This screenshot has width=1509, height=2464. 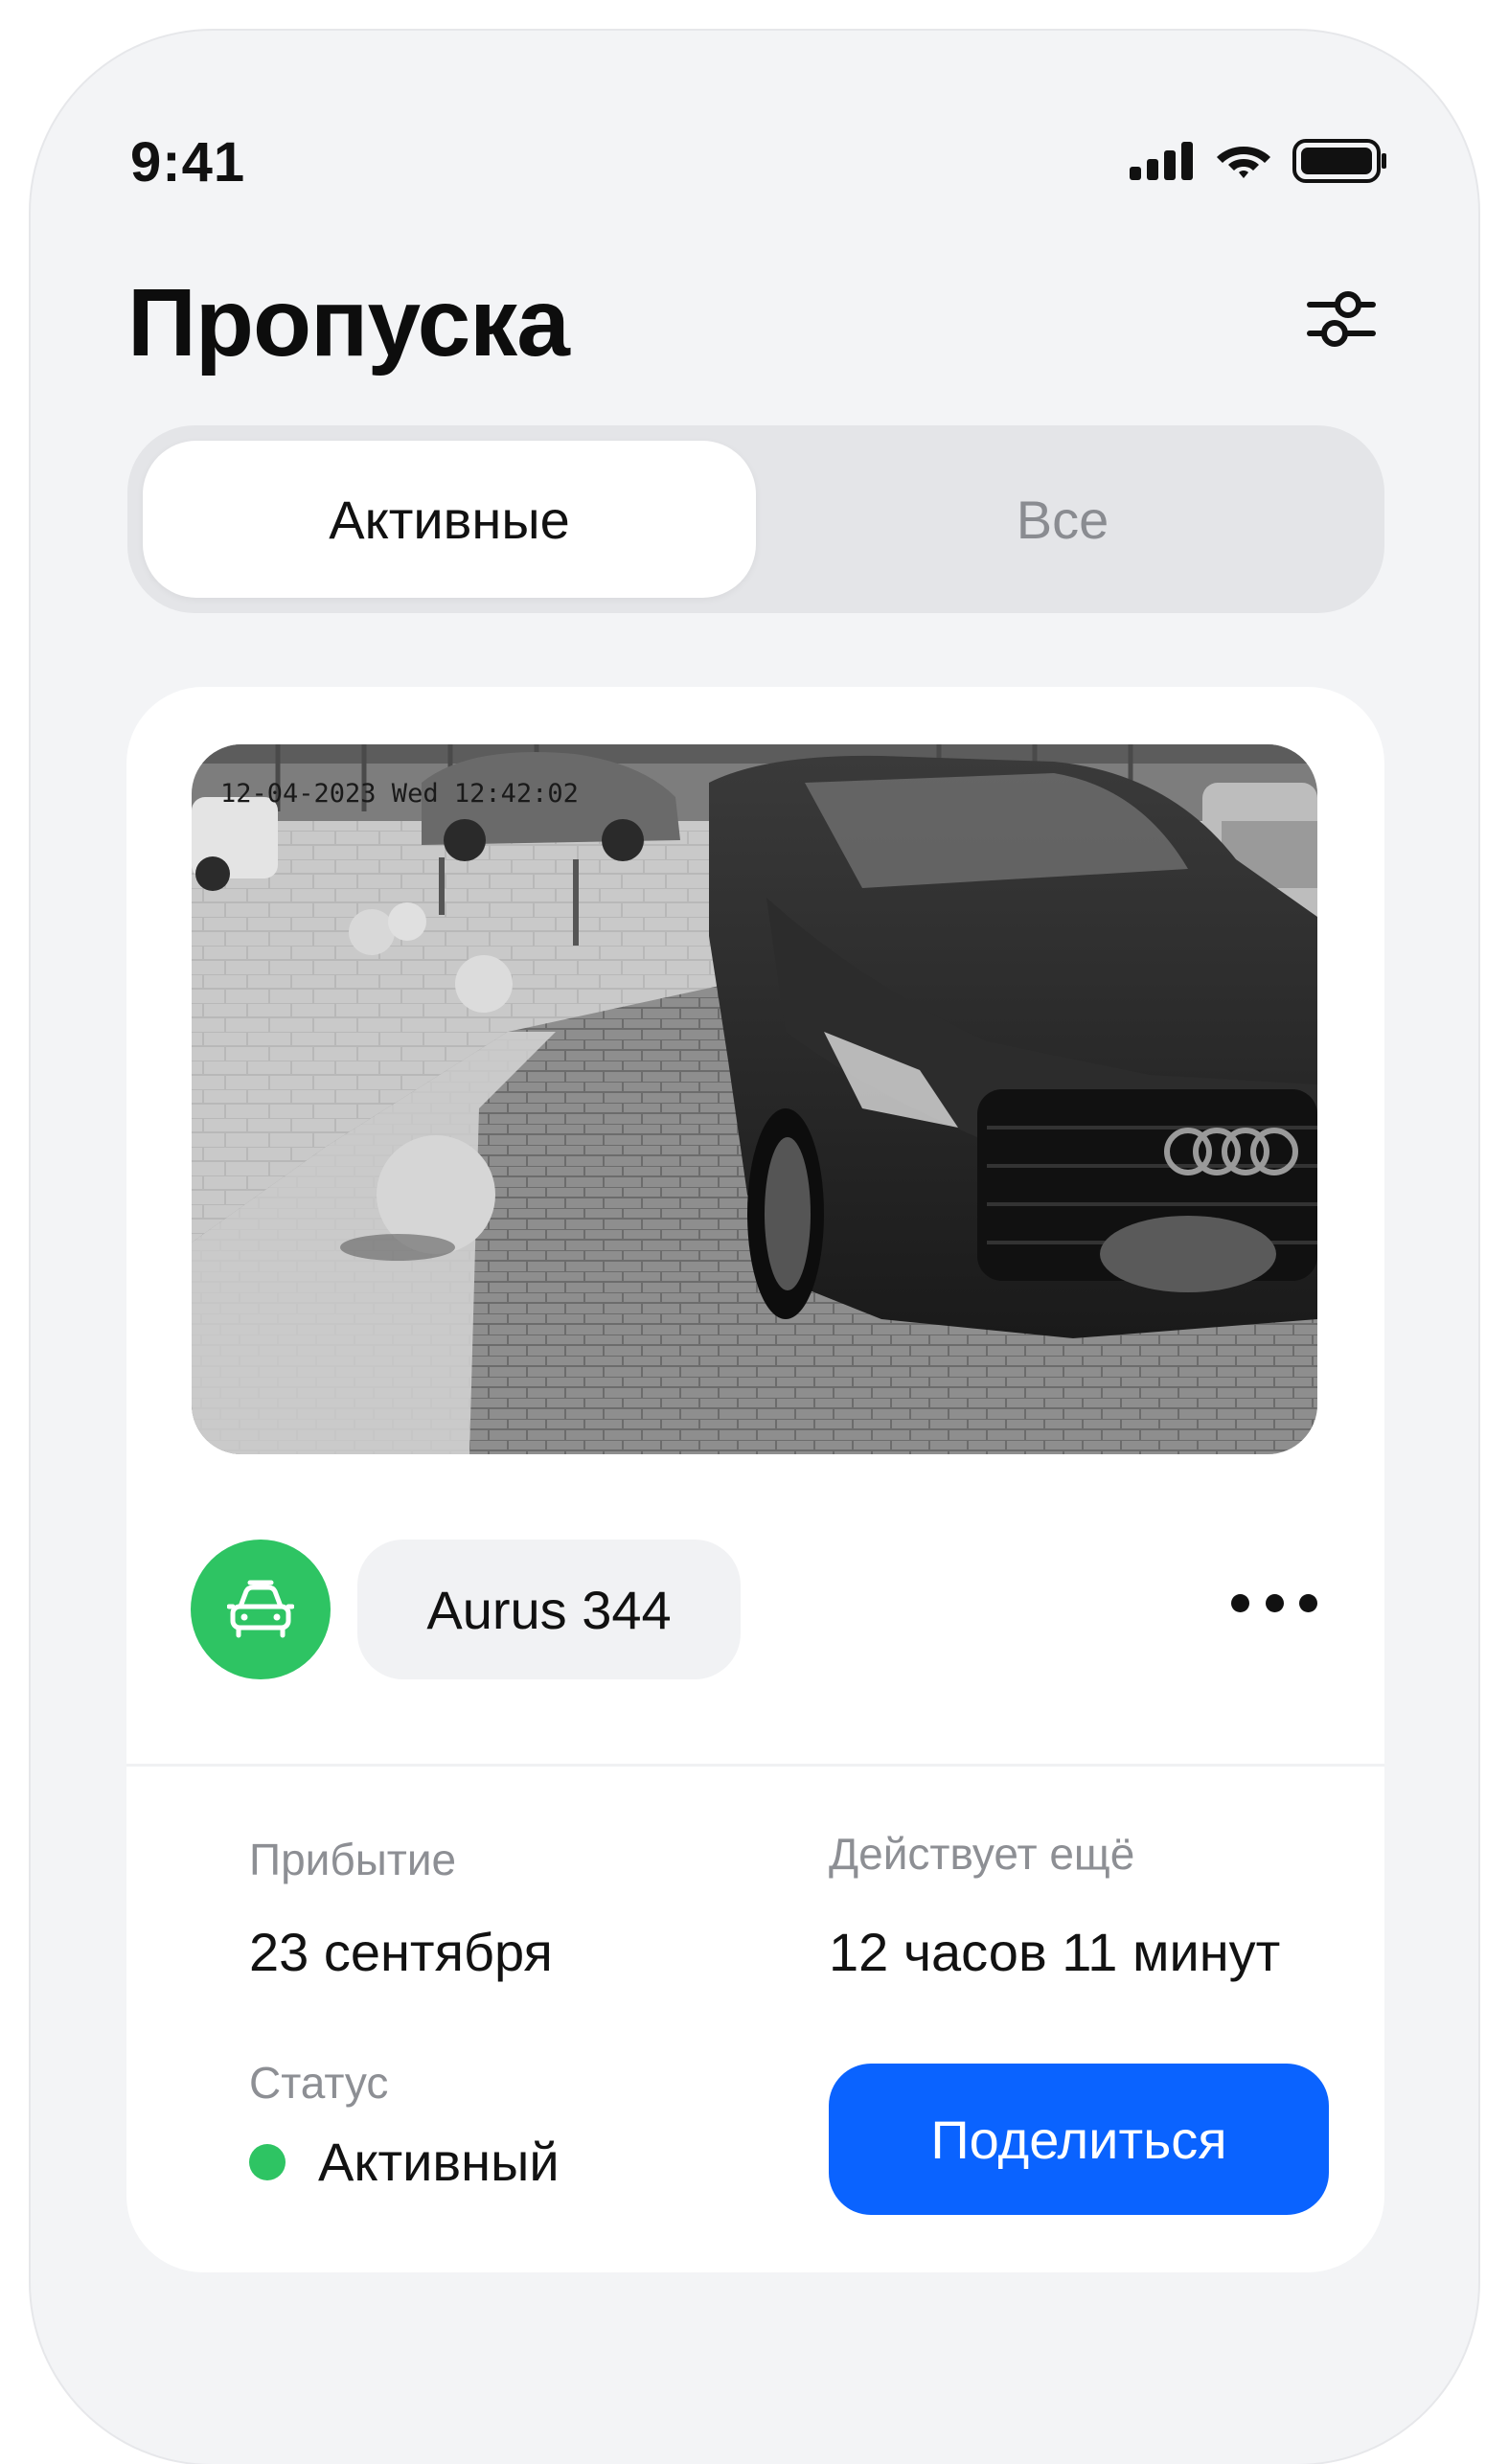 What do you see at coordinates (549, 1609) in the screenshot?
I see `vehicle-plate: Aurus 344` at bounding box center [549, 1609].